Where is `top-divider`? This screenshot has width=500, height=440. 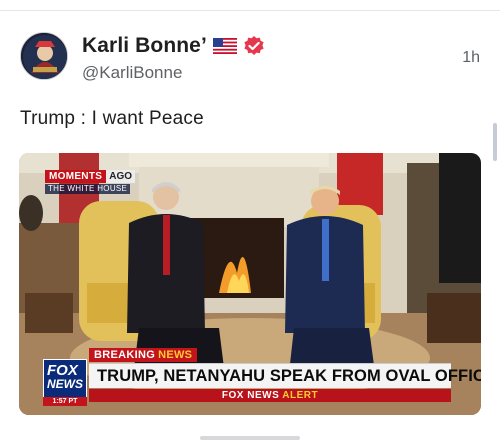 top-divider is located at coordinates (250, 10).